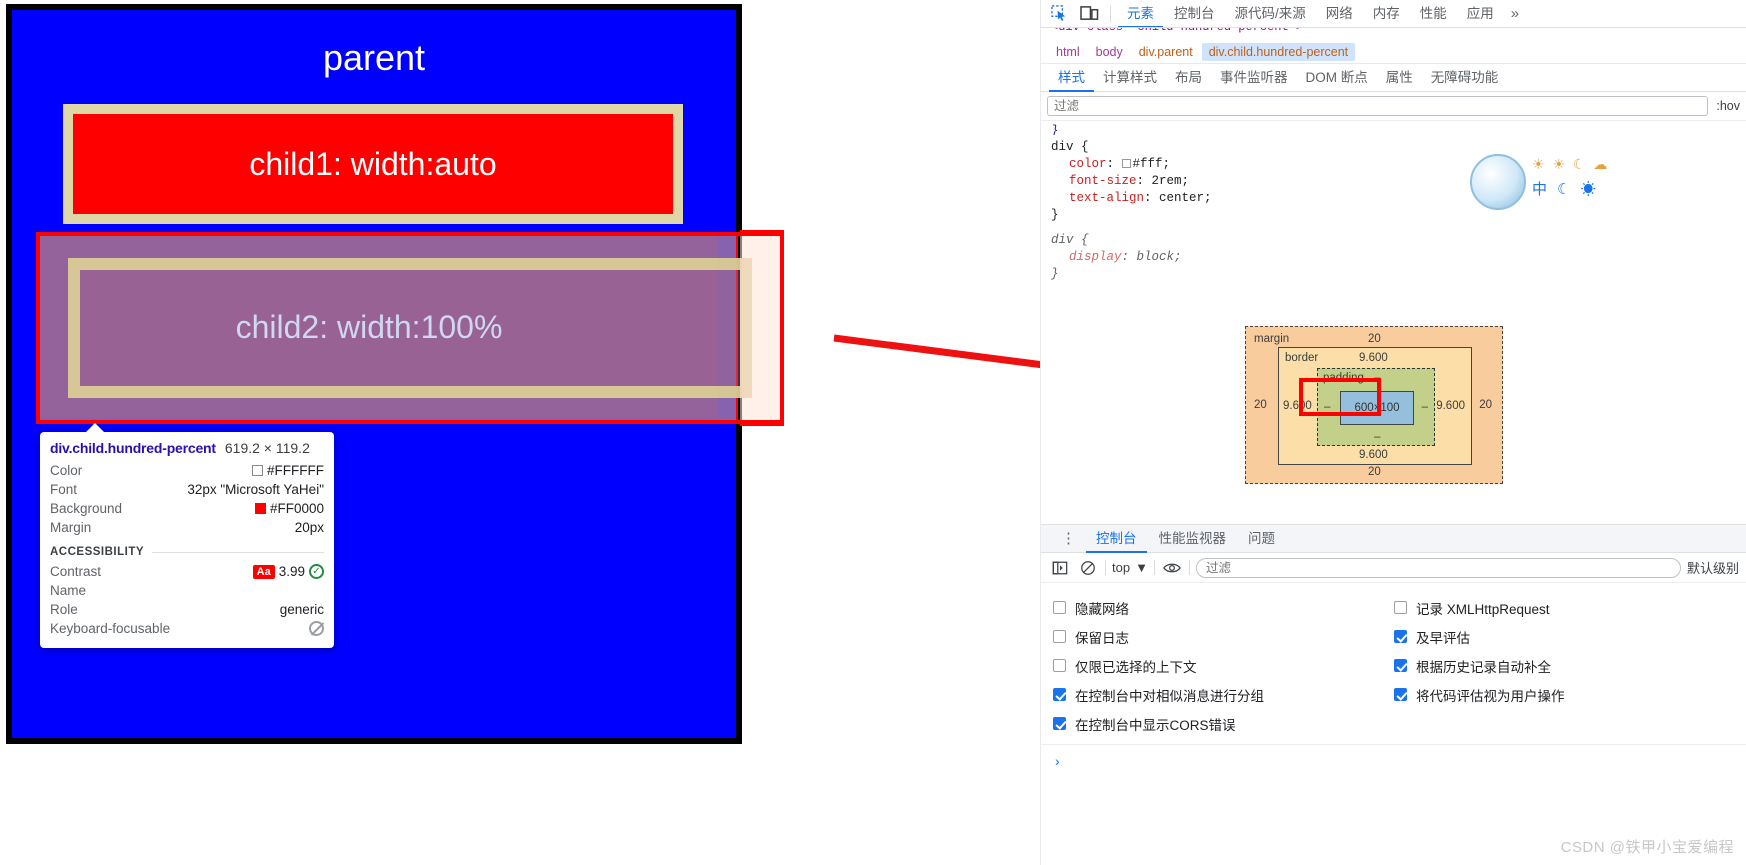 The width and height of the screenshot is (1746, 865). I want to click on subtab-properties: 属性, so click(1399, 78).